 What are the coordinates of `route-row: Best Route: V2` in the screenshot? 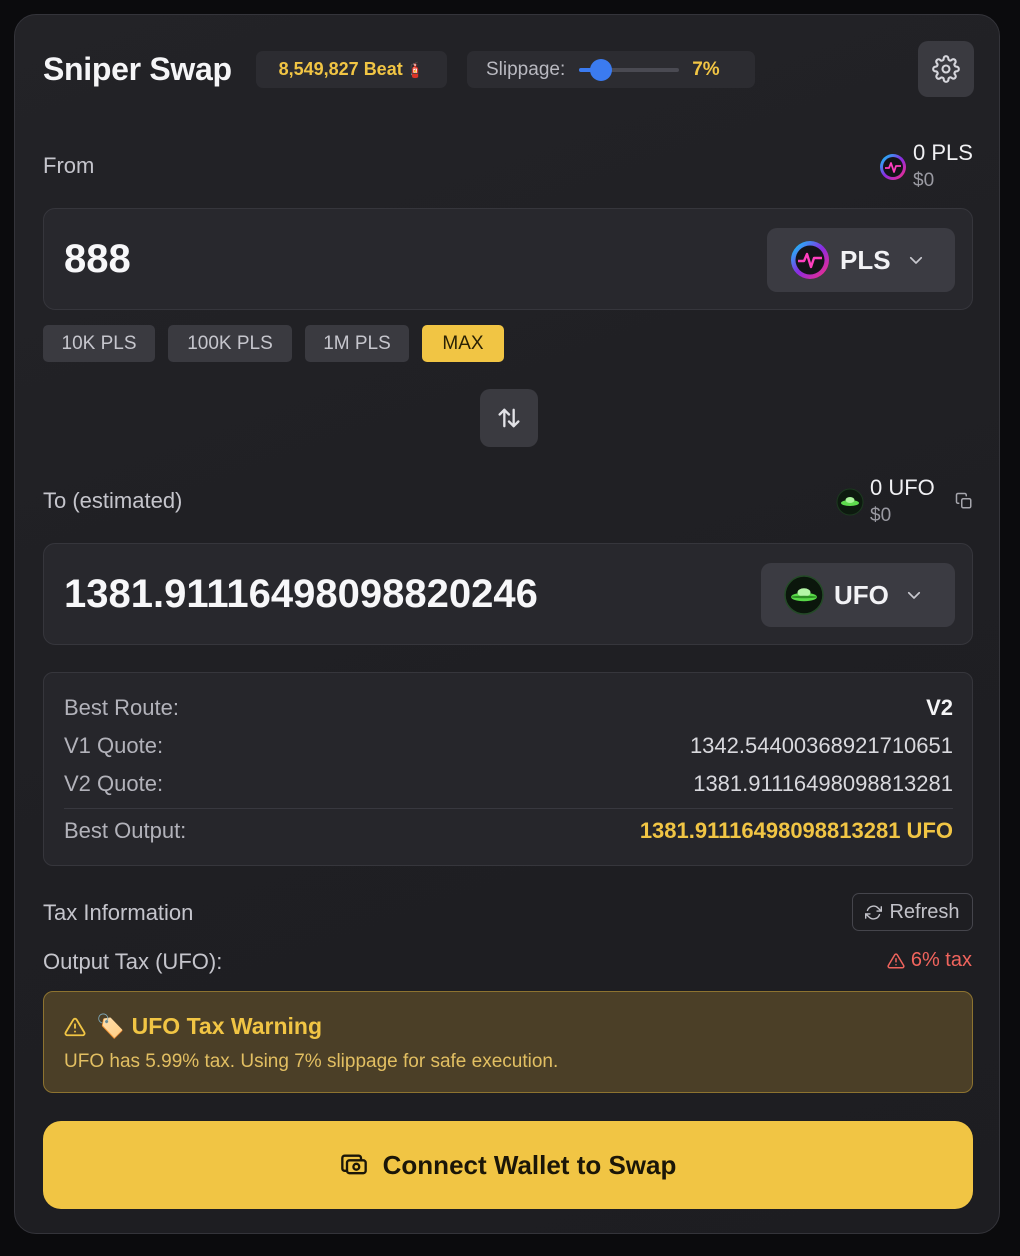 It's located at (508, 708).